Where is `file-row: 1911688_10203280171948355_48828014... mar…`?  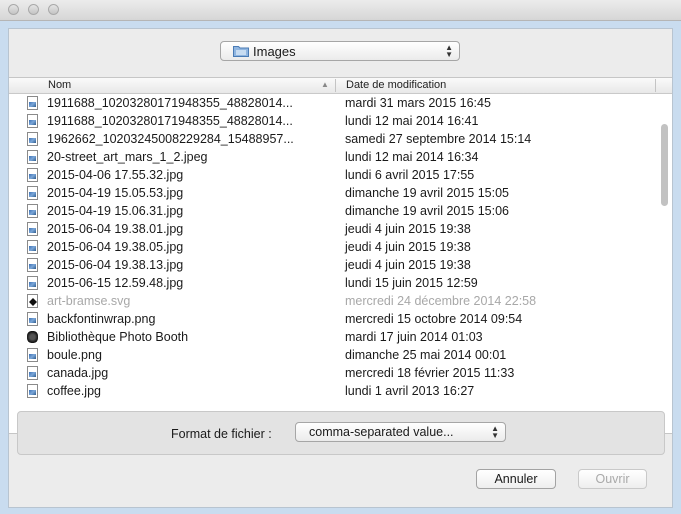 file-row: 1911688_10203280171948355_48828014... mar… is located at coordinates (334, 103).